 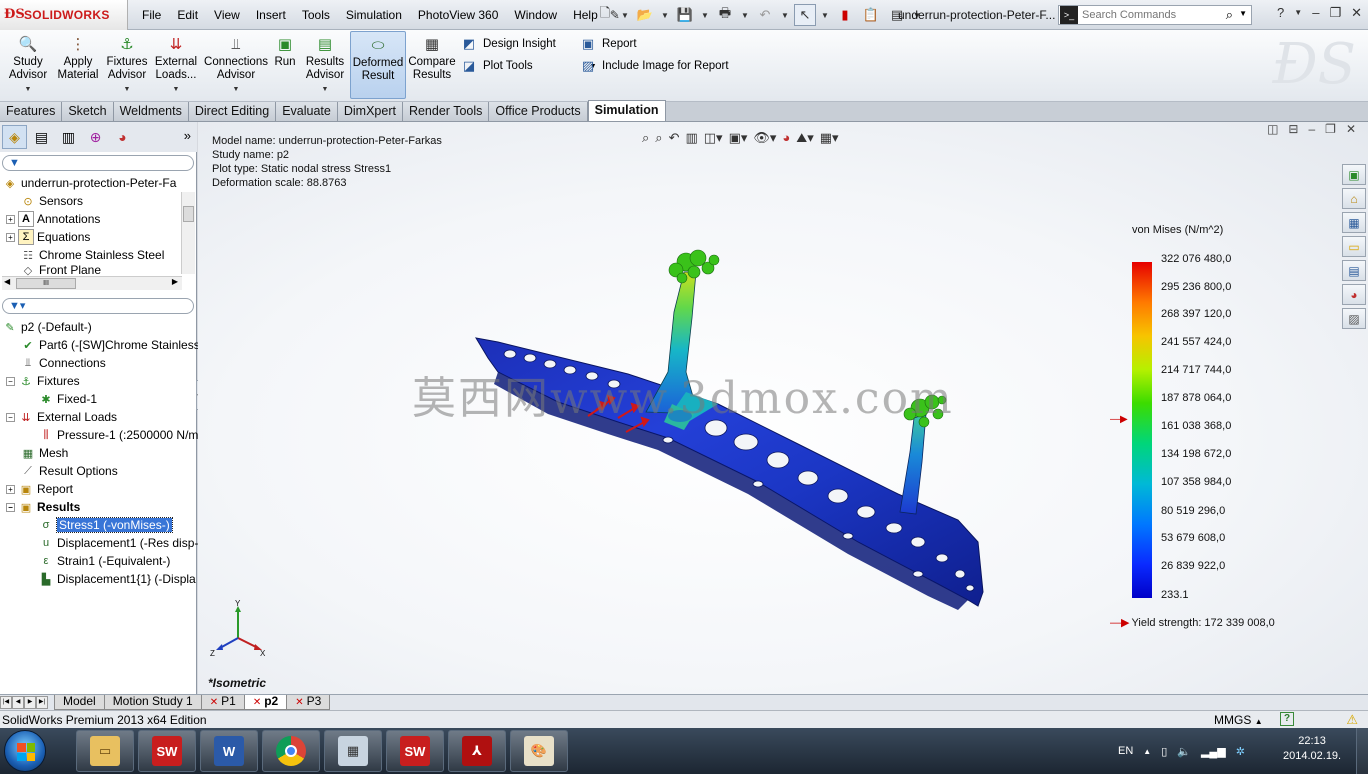 I want to click on menu-photoview: PhotoView 360, so click(x=458, y=15).